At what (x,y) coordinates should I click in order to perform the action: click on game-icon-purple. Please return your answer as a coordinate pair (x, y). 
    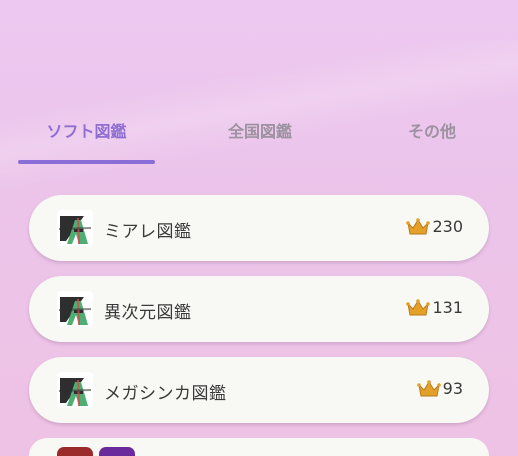
    Looking at the image, I should click on (117, 451).